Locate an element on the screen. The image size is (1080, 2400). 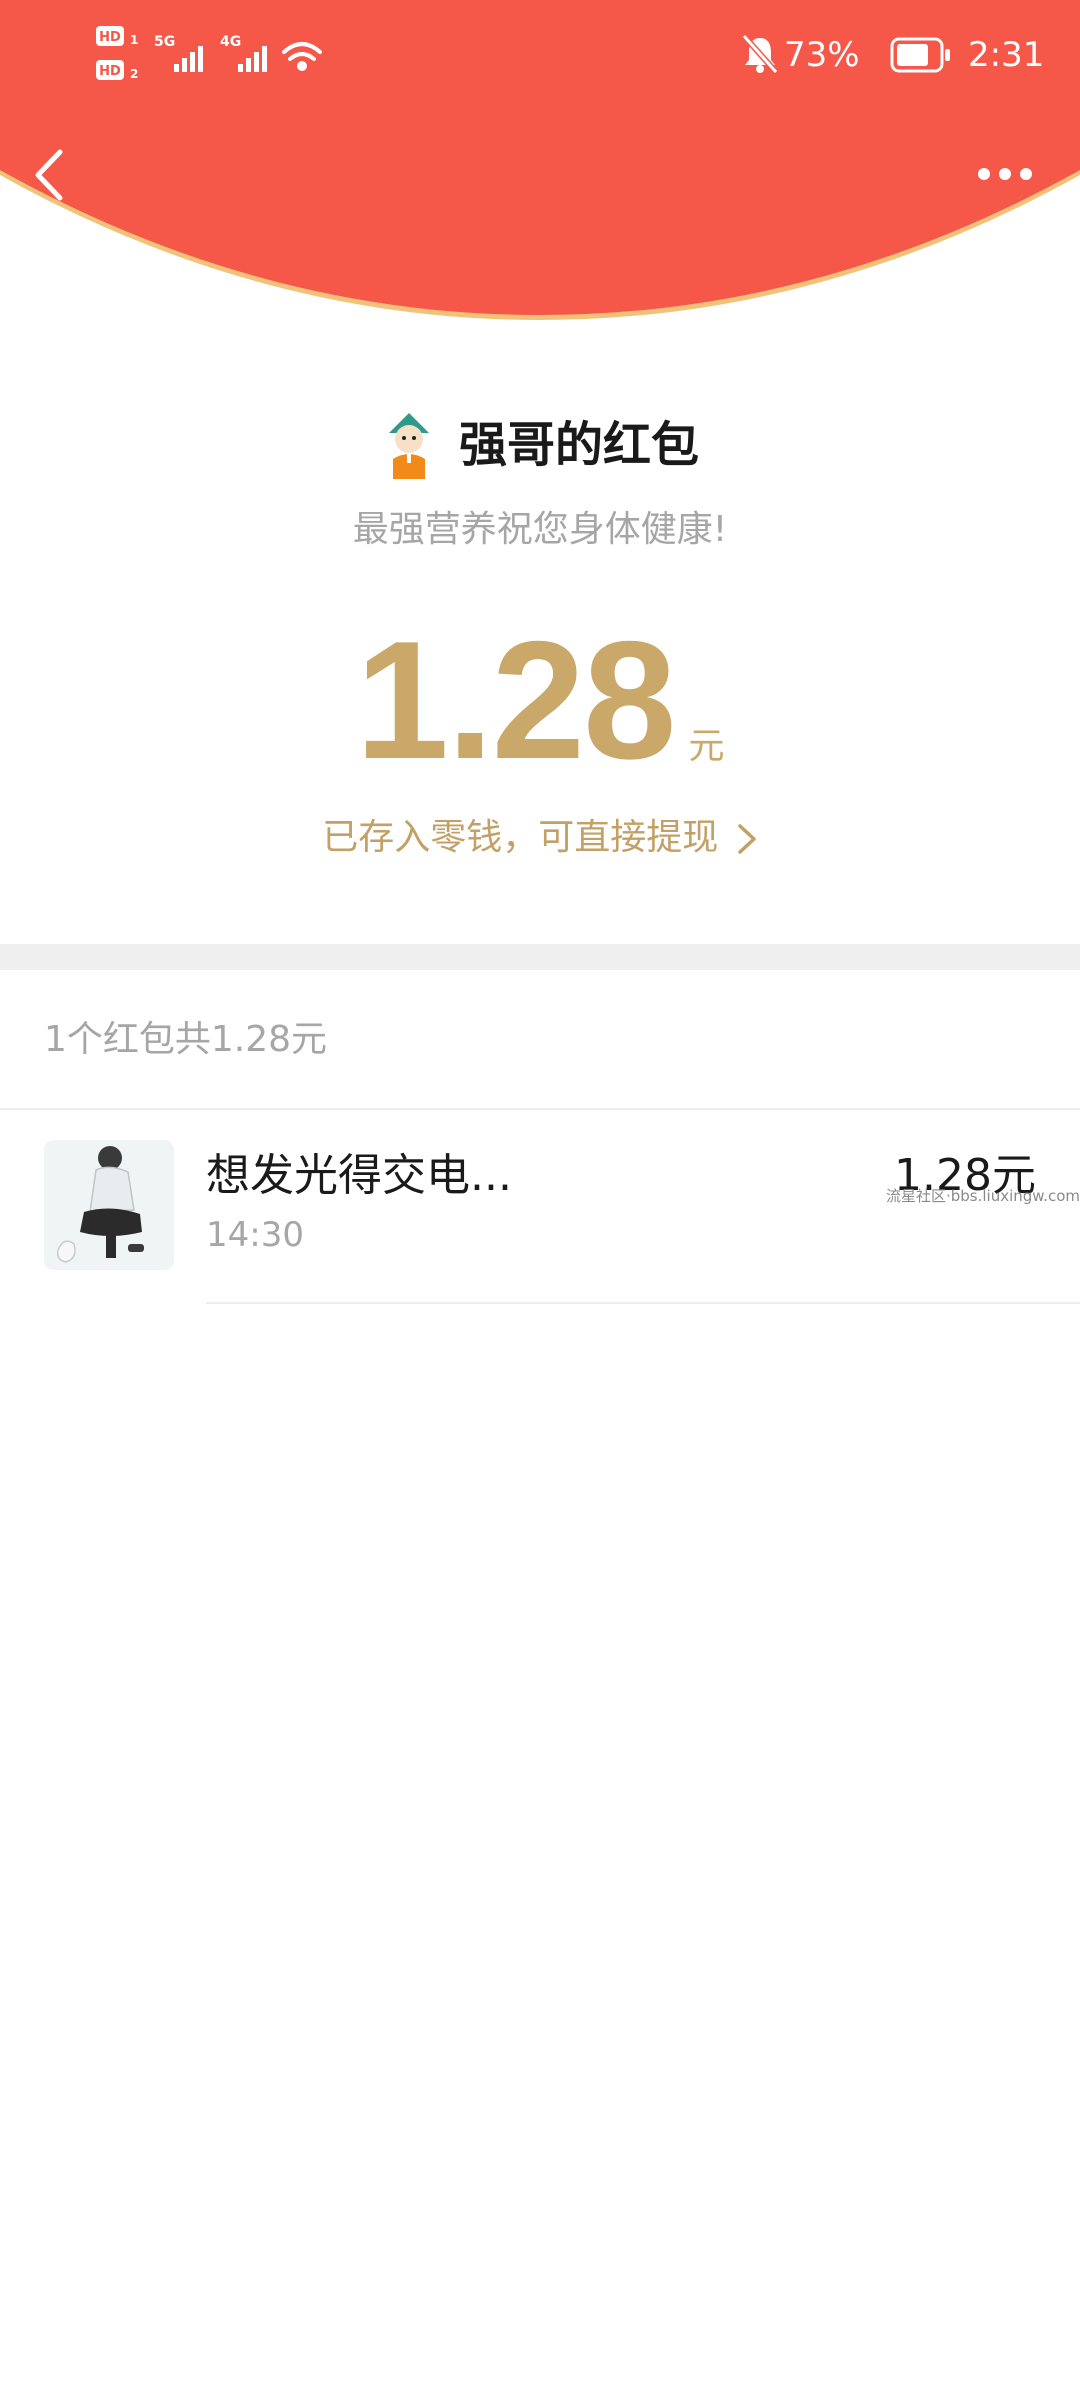
section-divider is located at coordinates (540, 957).